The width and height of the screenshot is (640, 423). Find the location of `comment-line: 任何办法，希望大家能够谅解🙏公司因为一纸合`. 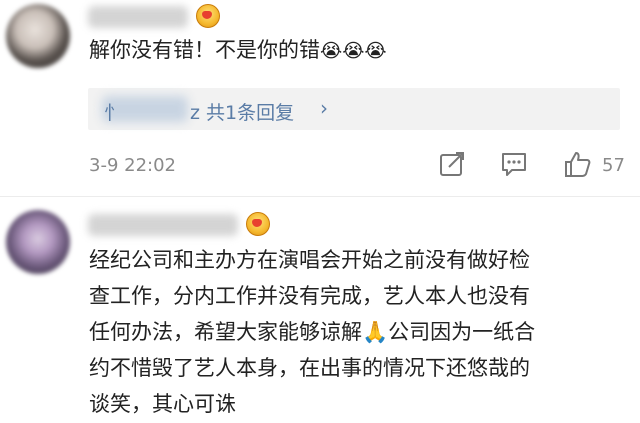

comment-line: 任何办法，希望大家能够谅解🙏公司因为一纸合 is located at coordinates (312, 332).